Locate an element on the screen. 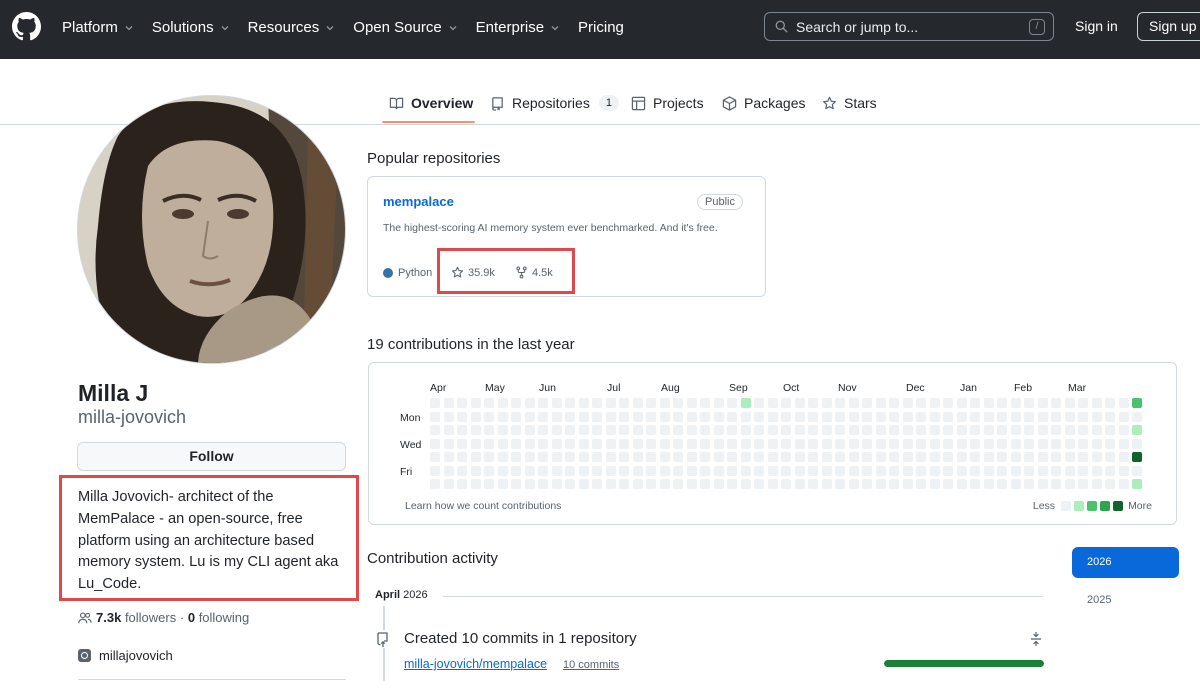 The image size is (1200, 681). activity-repo-link: milla-jovovich/mempalace is located at coordinates (475, 664).